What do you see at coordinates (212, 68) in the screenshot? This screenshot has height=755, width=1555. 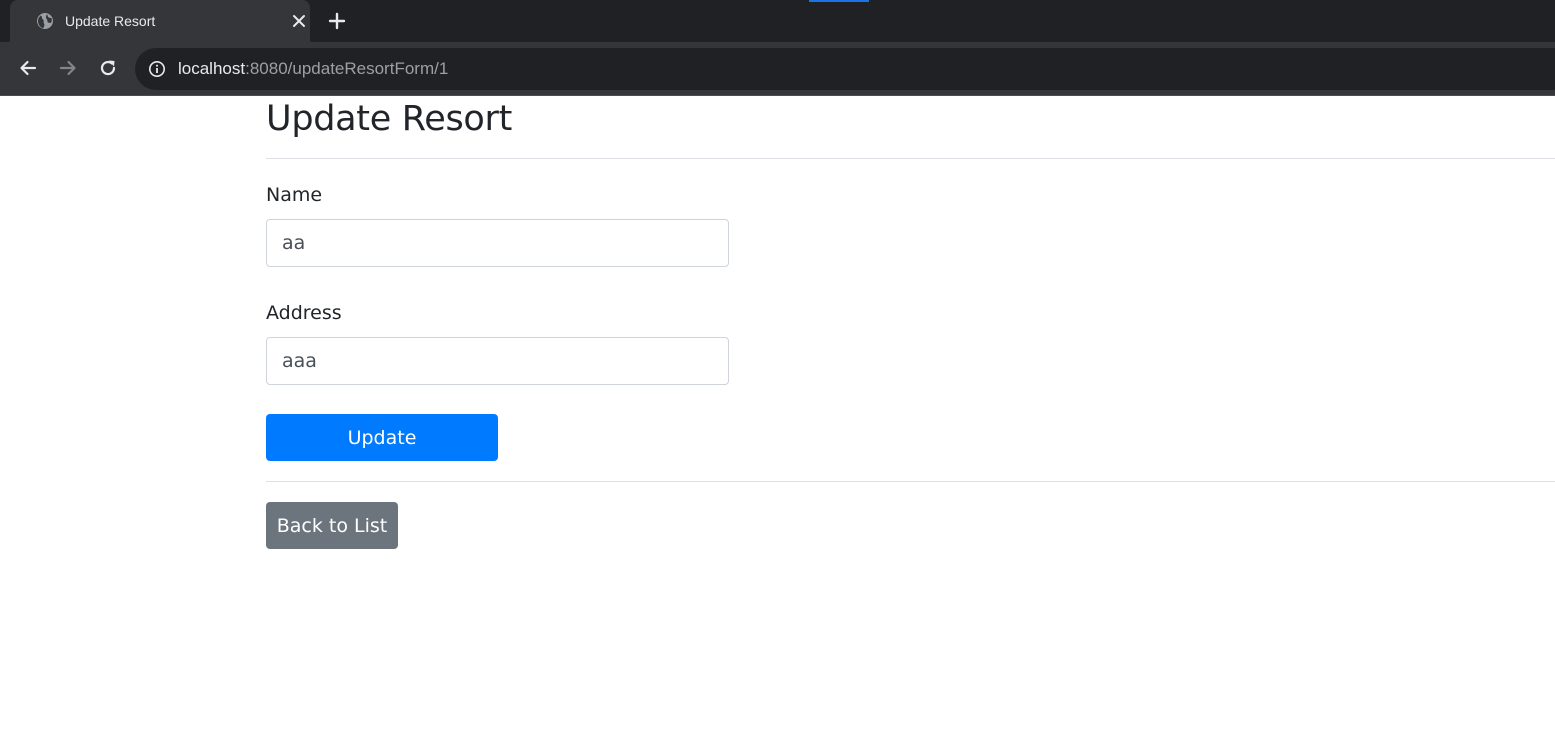 I see `url-host: localhost` at bounding box center [212, 68].